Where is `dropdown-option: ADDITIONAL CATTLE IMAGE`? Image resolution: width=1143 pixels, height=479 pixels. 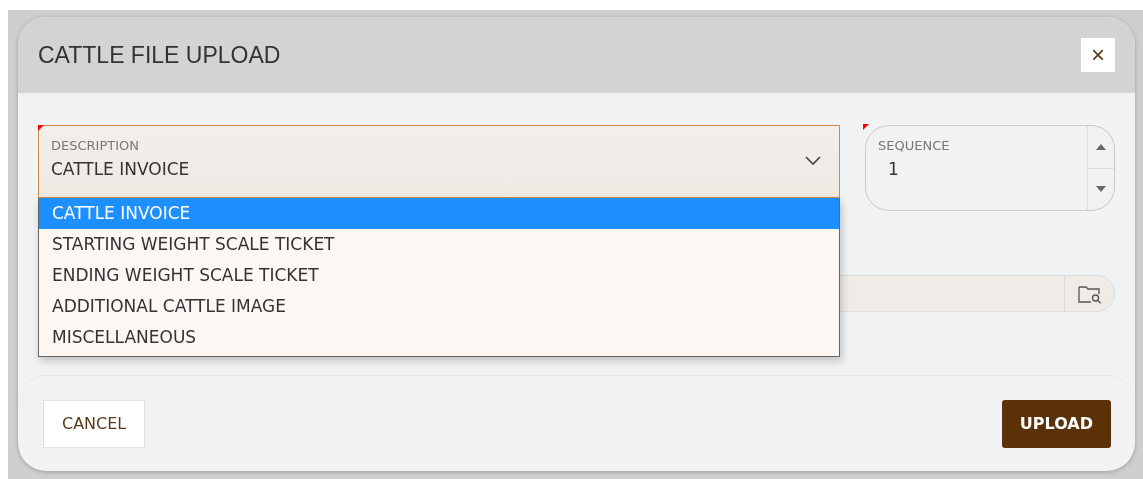 dropdown-option: ADDITIONAL CATTLE IMAGE is located at coordinates (439, 306).